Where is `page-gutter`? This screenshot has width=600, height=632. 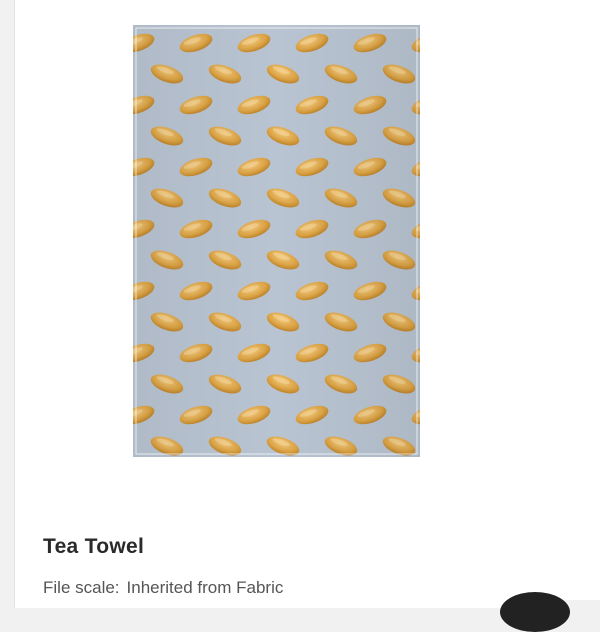 page-gutter is located at coordinates (569, 300).